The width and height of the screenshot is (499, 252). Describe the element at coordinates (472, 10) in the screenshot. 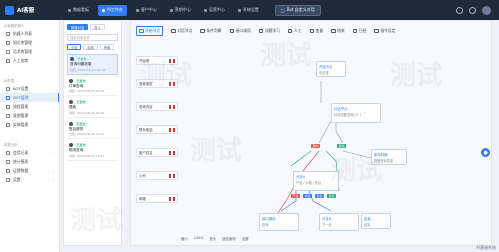

I see `help-icon` at that location.